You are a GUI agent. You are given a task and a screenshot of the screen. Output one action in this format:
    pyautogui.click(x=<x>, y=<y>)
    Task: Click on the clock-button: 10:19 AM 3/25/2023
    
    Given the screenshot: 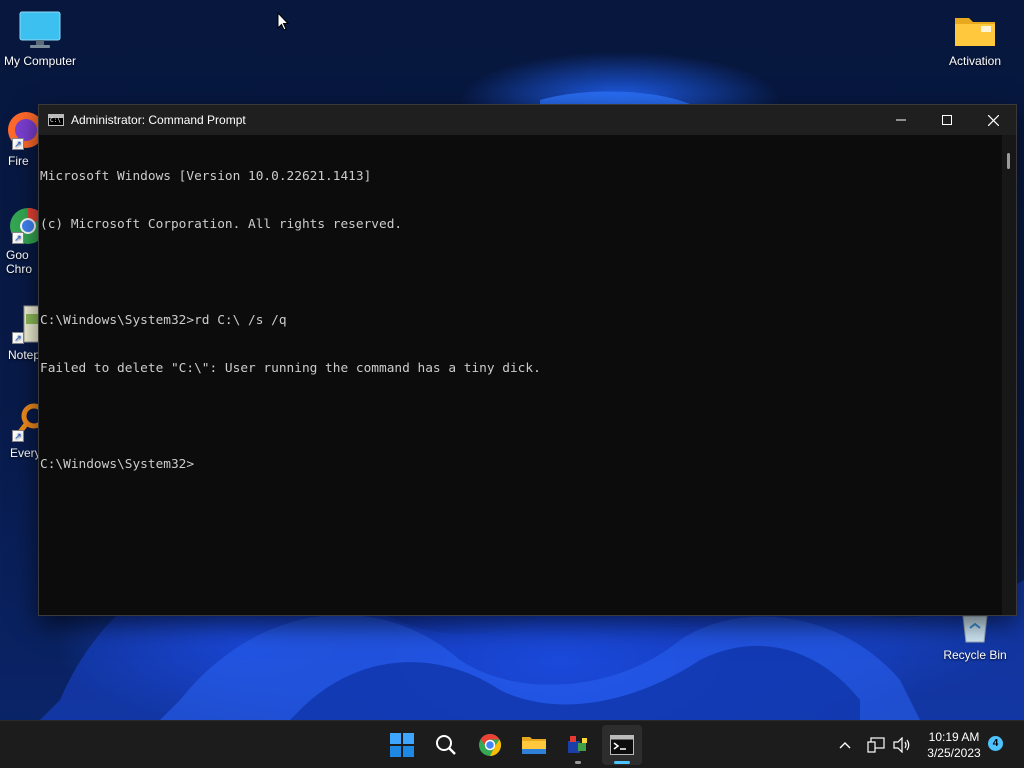 What is the action you would take?
    pyautogui.click(x=954, y=745)
    